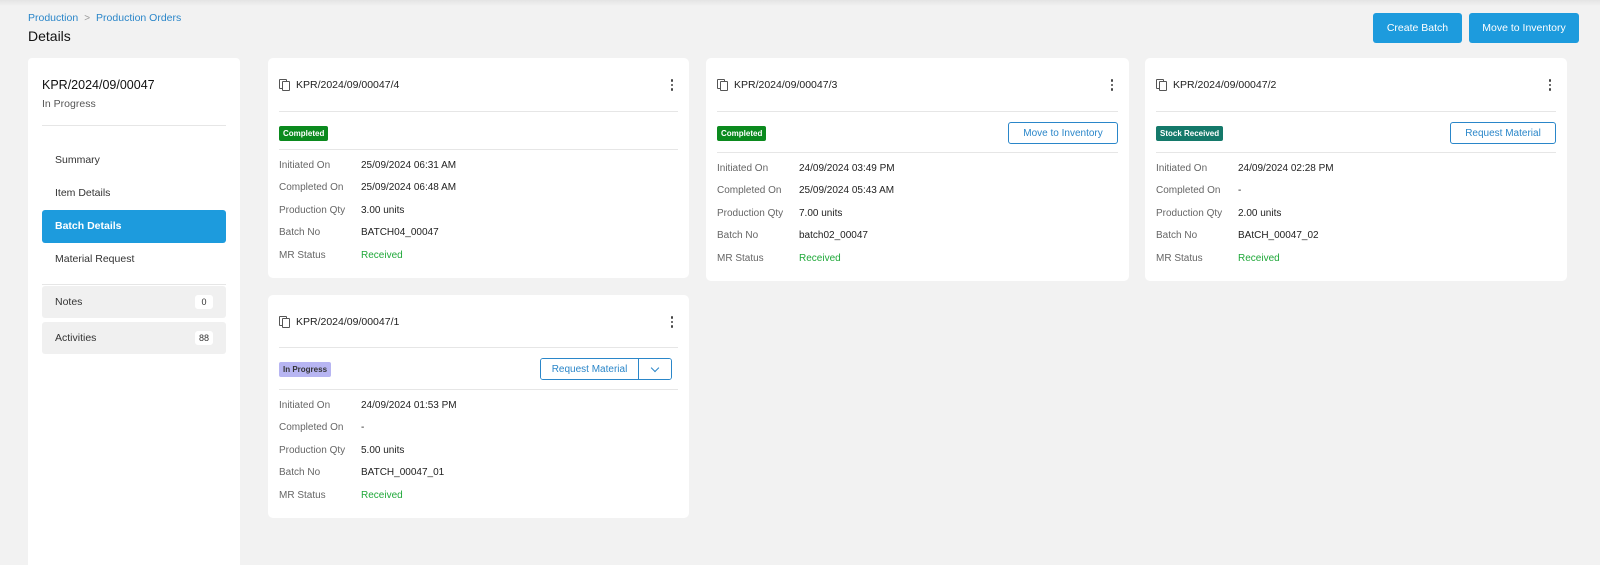 Image resolution: width=1600 pixels, height=565 pixels. I want to click on sidebar-divider, so click(134, 125).